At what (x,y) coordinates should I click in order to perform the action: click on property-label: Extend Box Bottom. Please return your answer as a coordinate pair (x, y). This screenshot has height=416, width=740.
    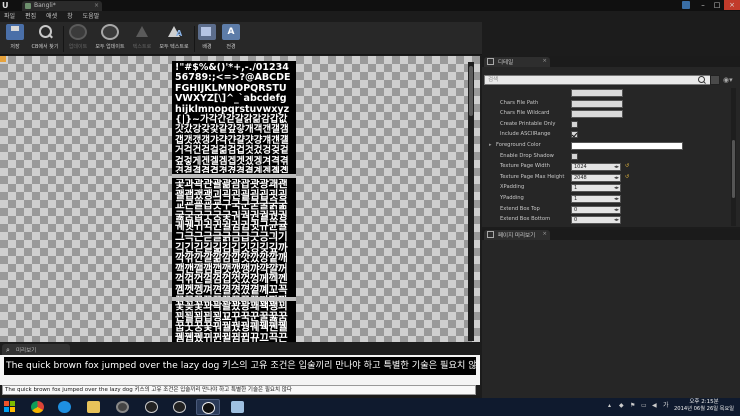
    Looking at the image, I should click on (525, 219).